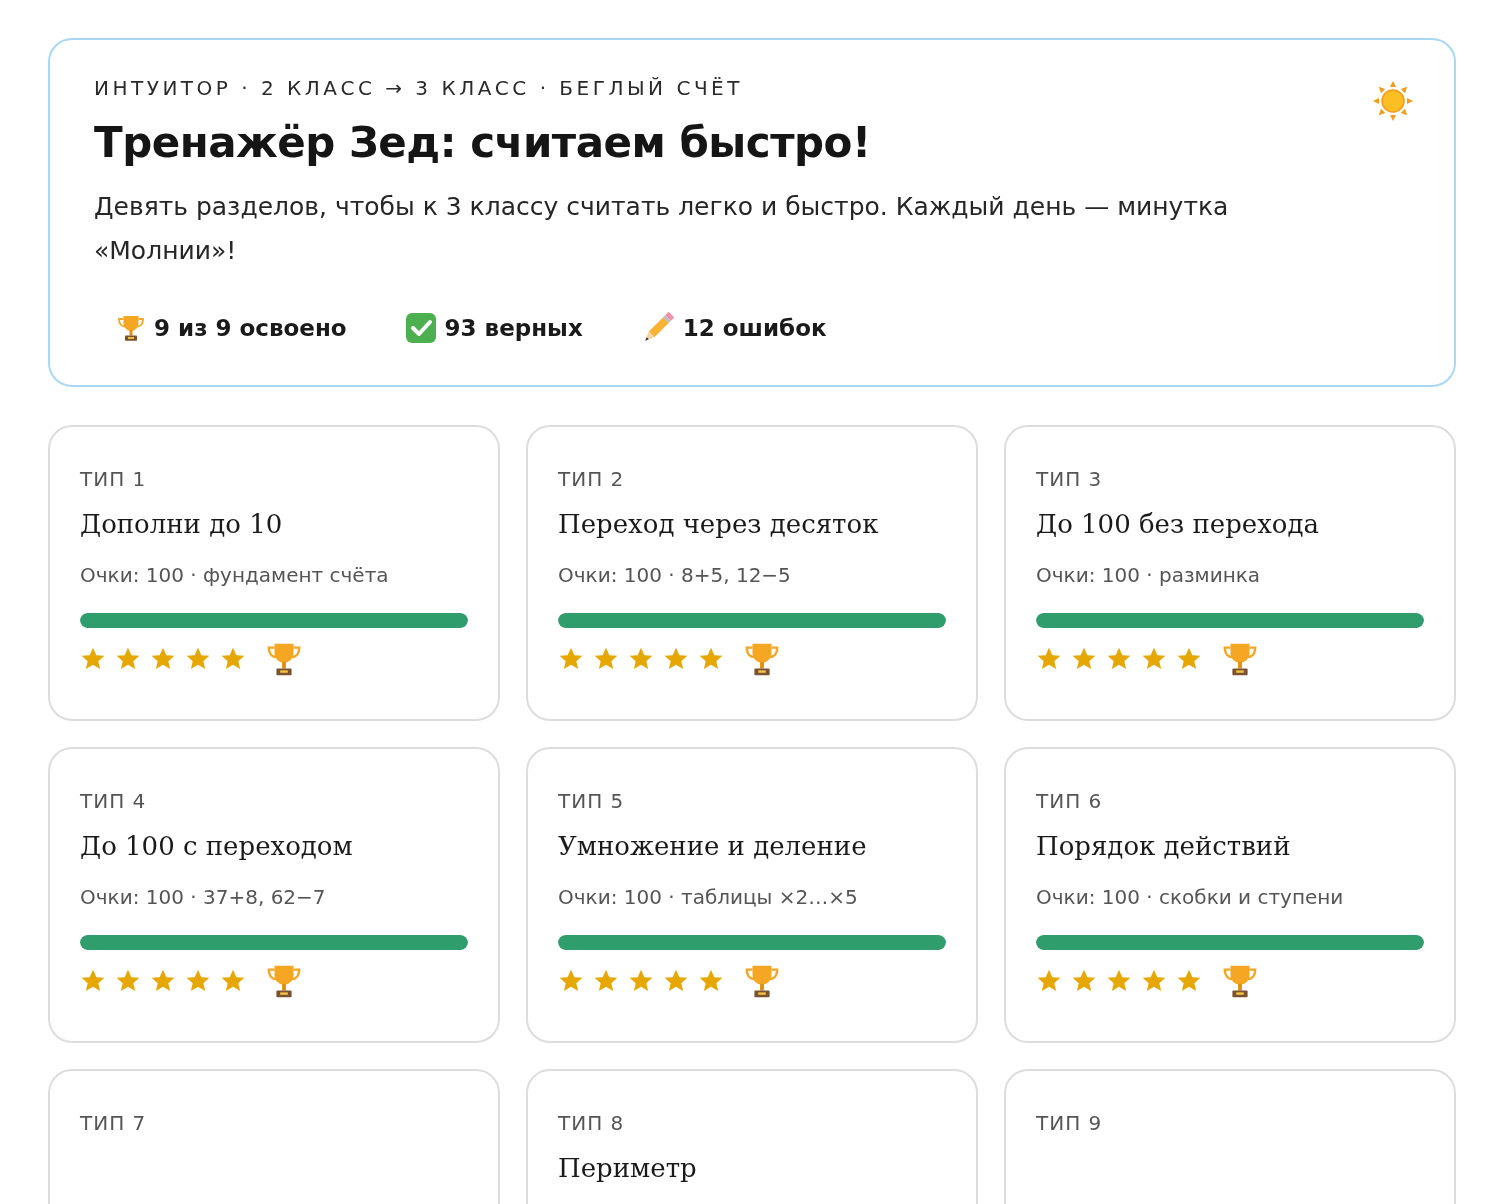  What do you see at coordinates (752, 1136) in the screenshot?
I see `section-card: ТИП 8 Периметр` at bounding box center [752, 1136].